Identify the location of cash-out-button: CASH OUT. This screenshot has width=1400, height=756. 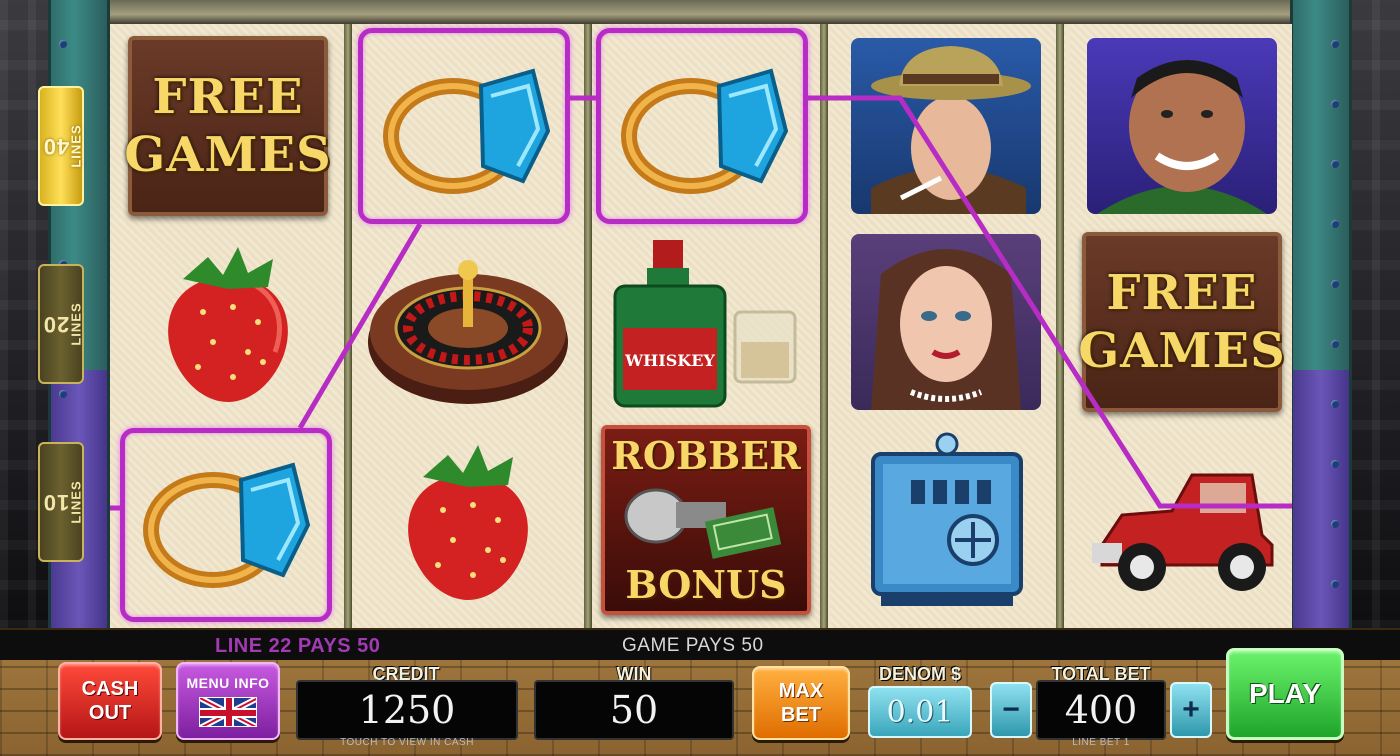
(110, 701).